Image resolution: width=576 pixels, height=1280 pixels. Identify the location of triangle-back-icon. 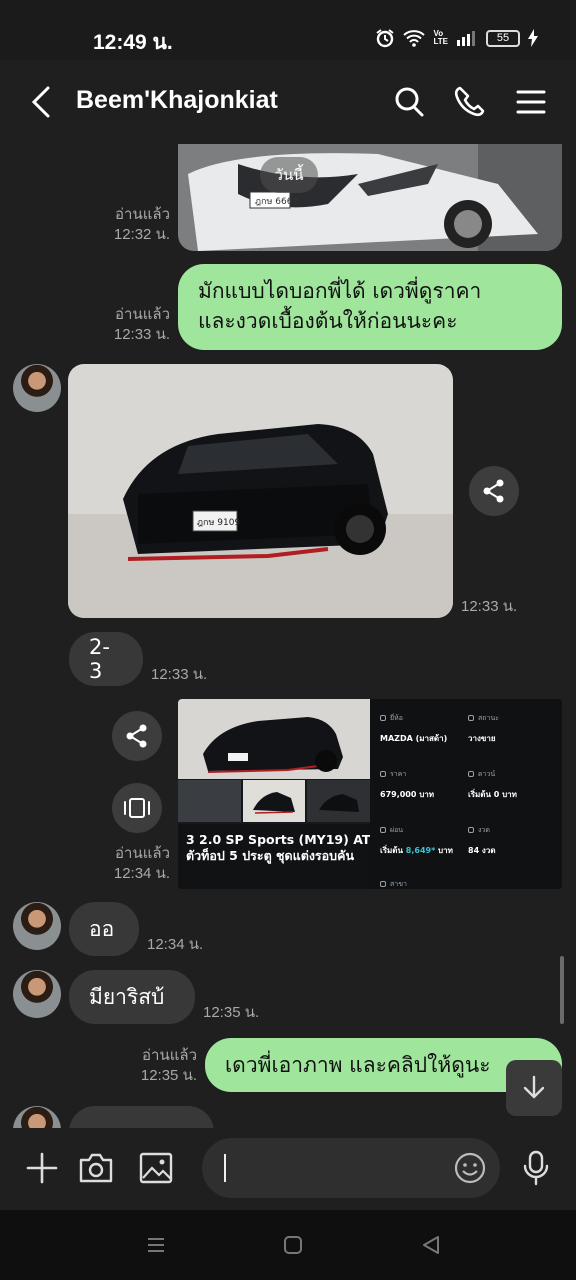
(431, 1245).